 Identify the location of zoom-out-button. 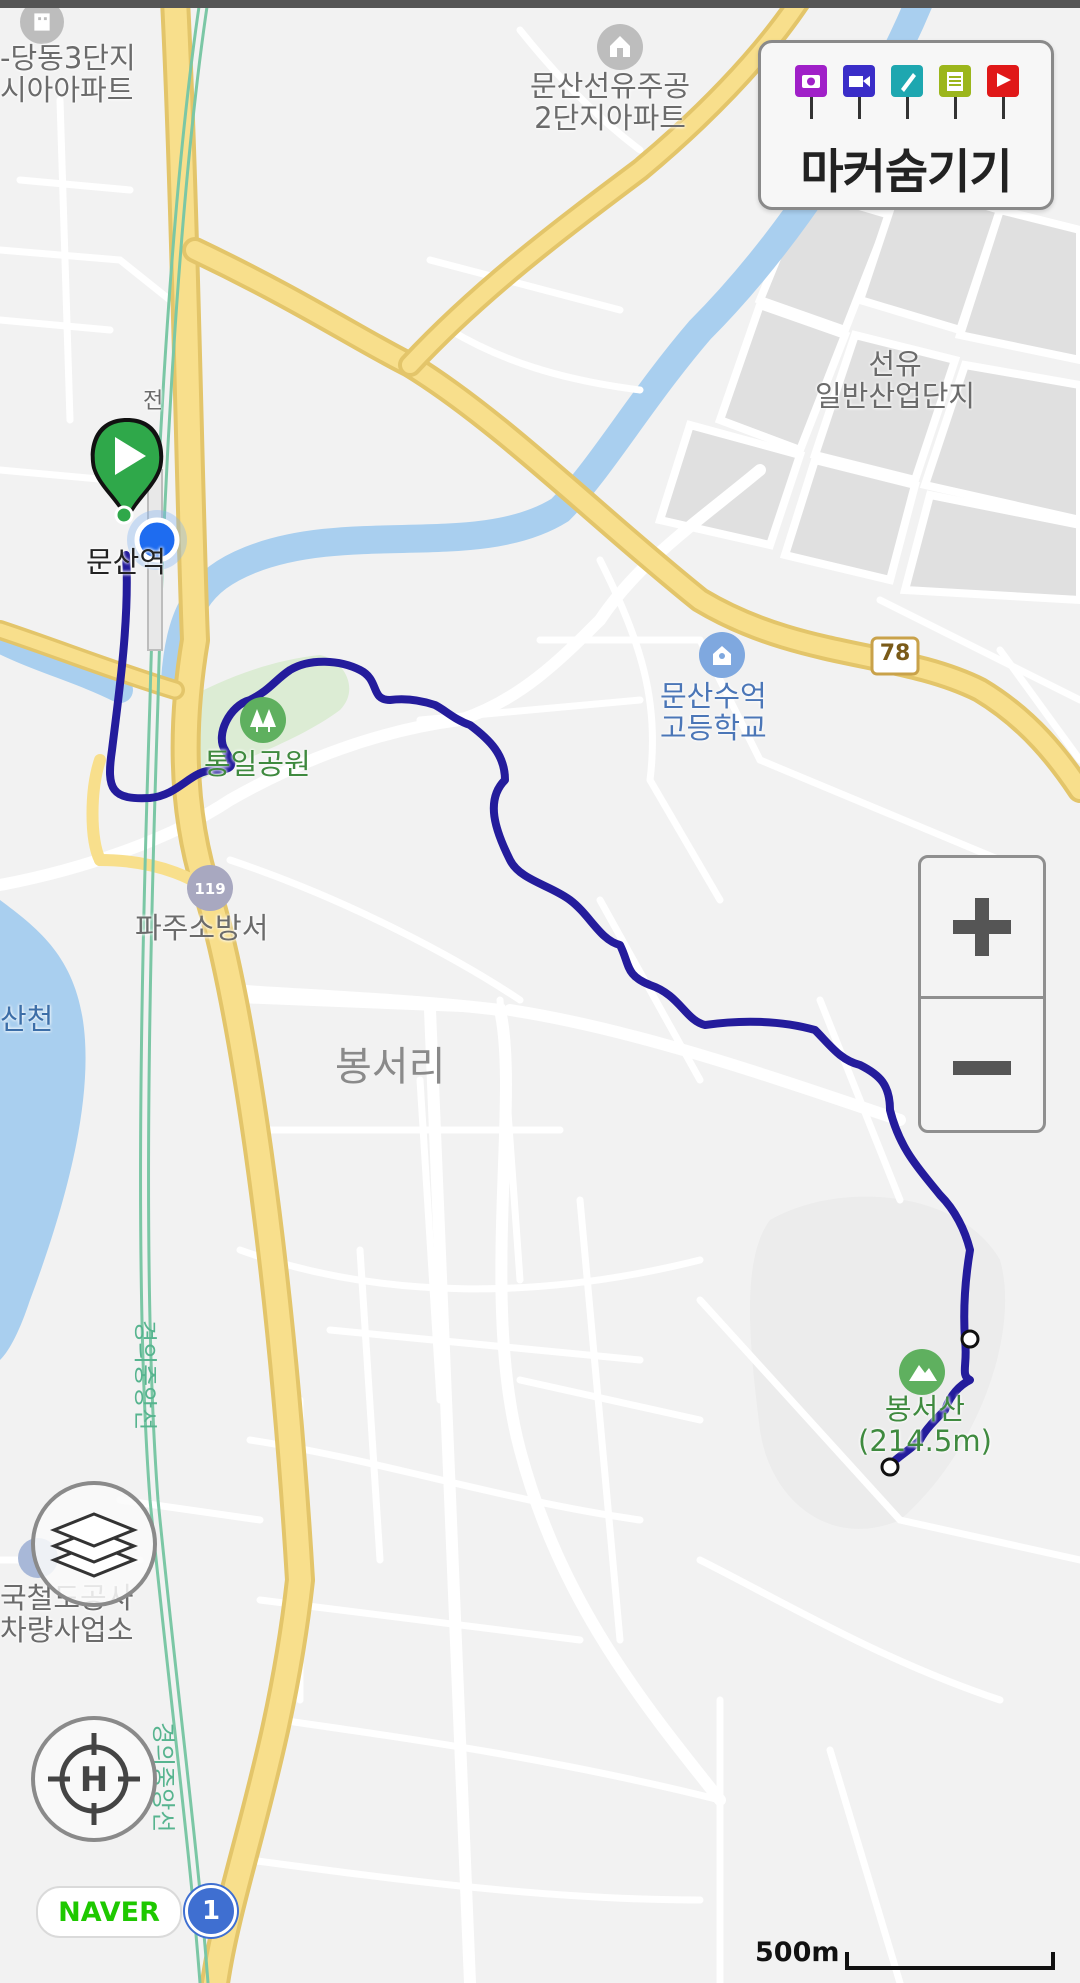
(982, 1068).